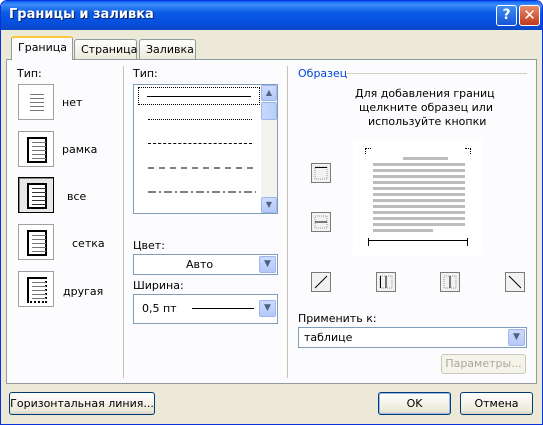 The height and width of the screenshot is (425, 543). I want to click on scroll-up-icon: ▲, so click(269, 93).